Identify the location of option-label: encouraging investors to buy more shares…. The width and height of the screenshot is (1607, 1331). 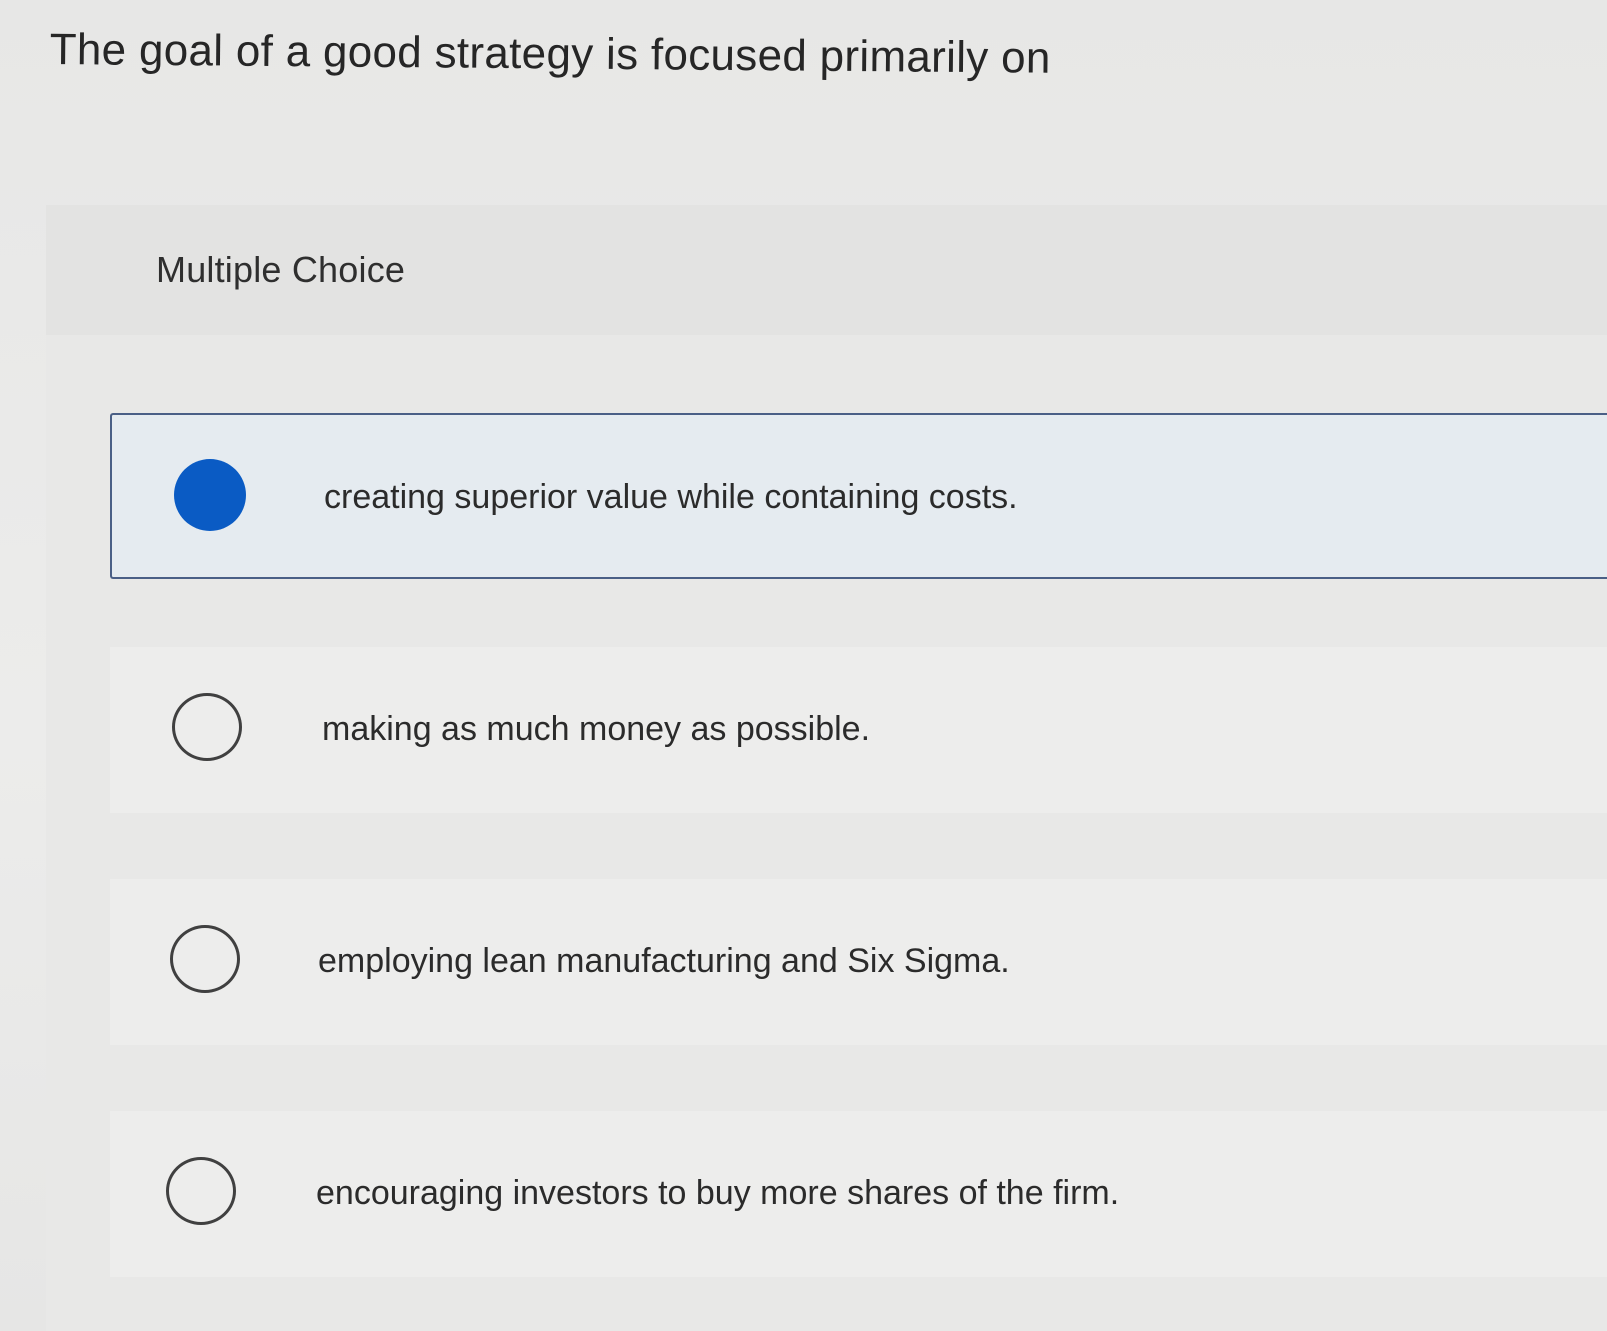
(718, 1193).